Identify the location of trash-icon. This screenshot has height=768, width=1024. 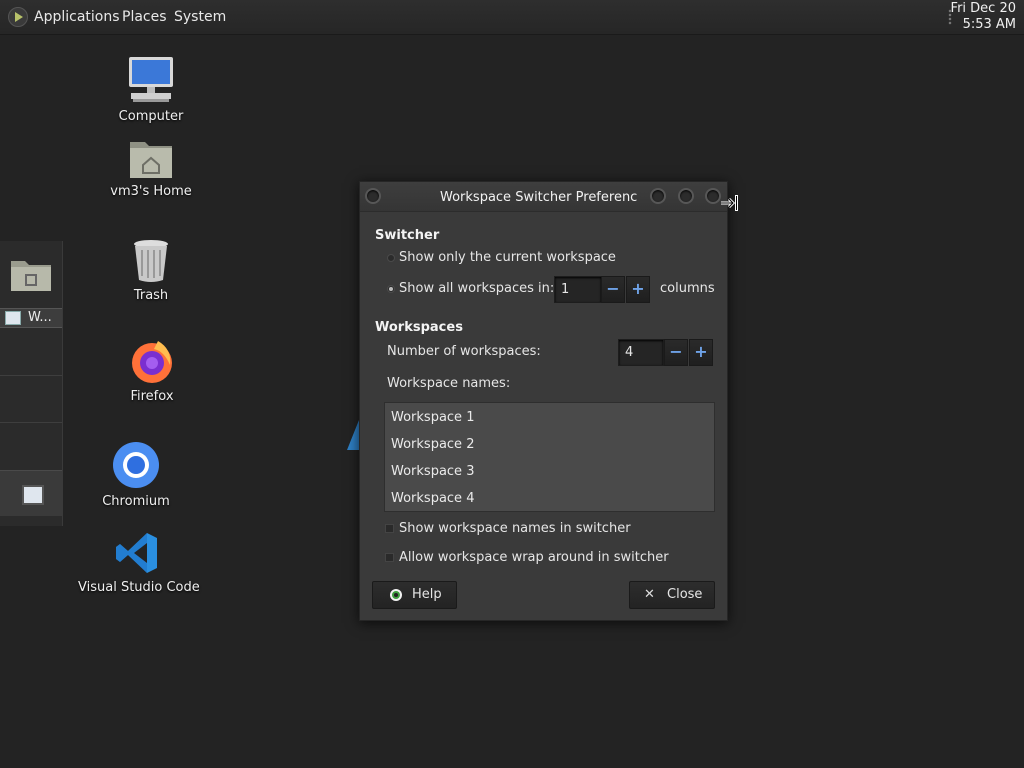
(151, 261).